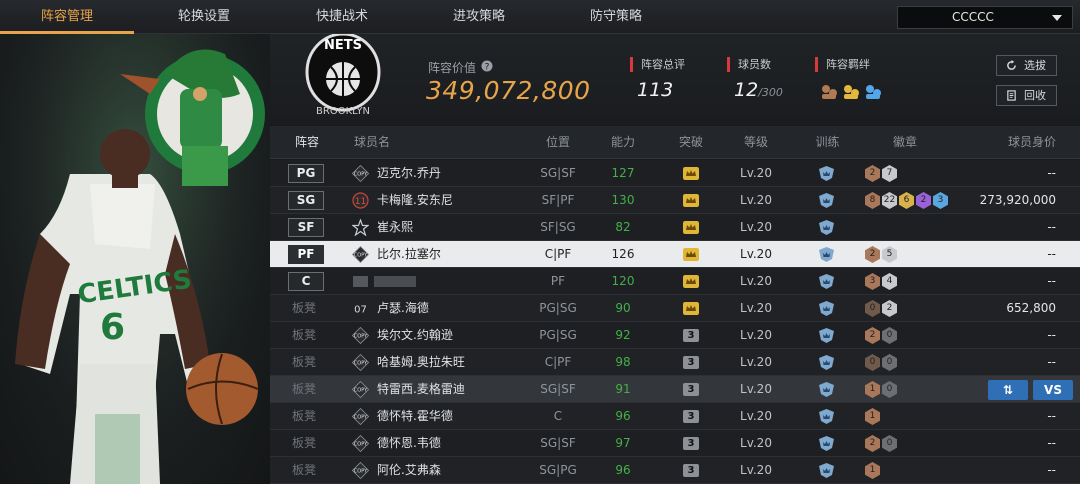 The height and width of the screenshot is (484, 1080). What do you see at coordinates (1017, 200) in the screenshot?
I see `player-value: 273,920,000` at bounding box center [1017, 200].